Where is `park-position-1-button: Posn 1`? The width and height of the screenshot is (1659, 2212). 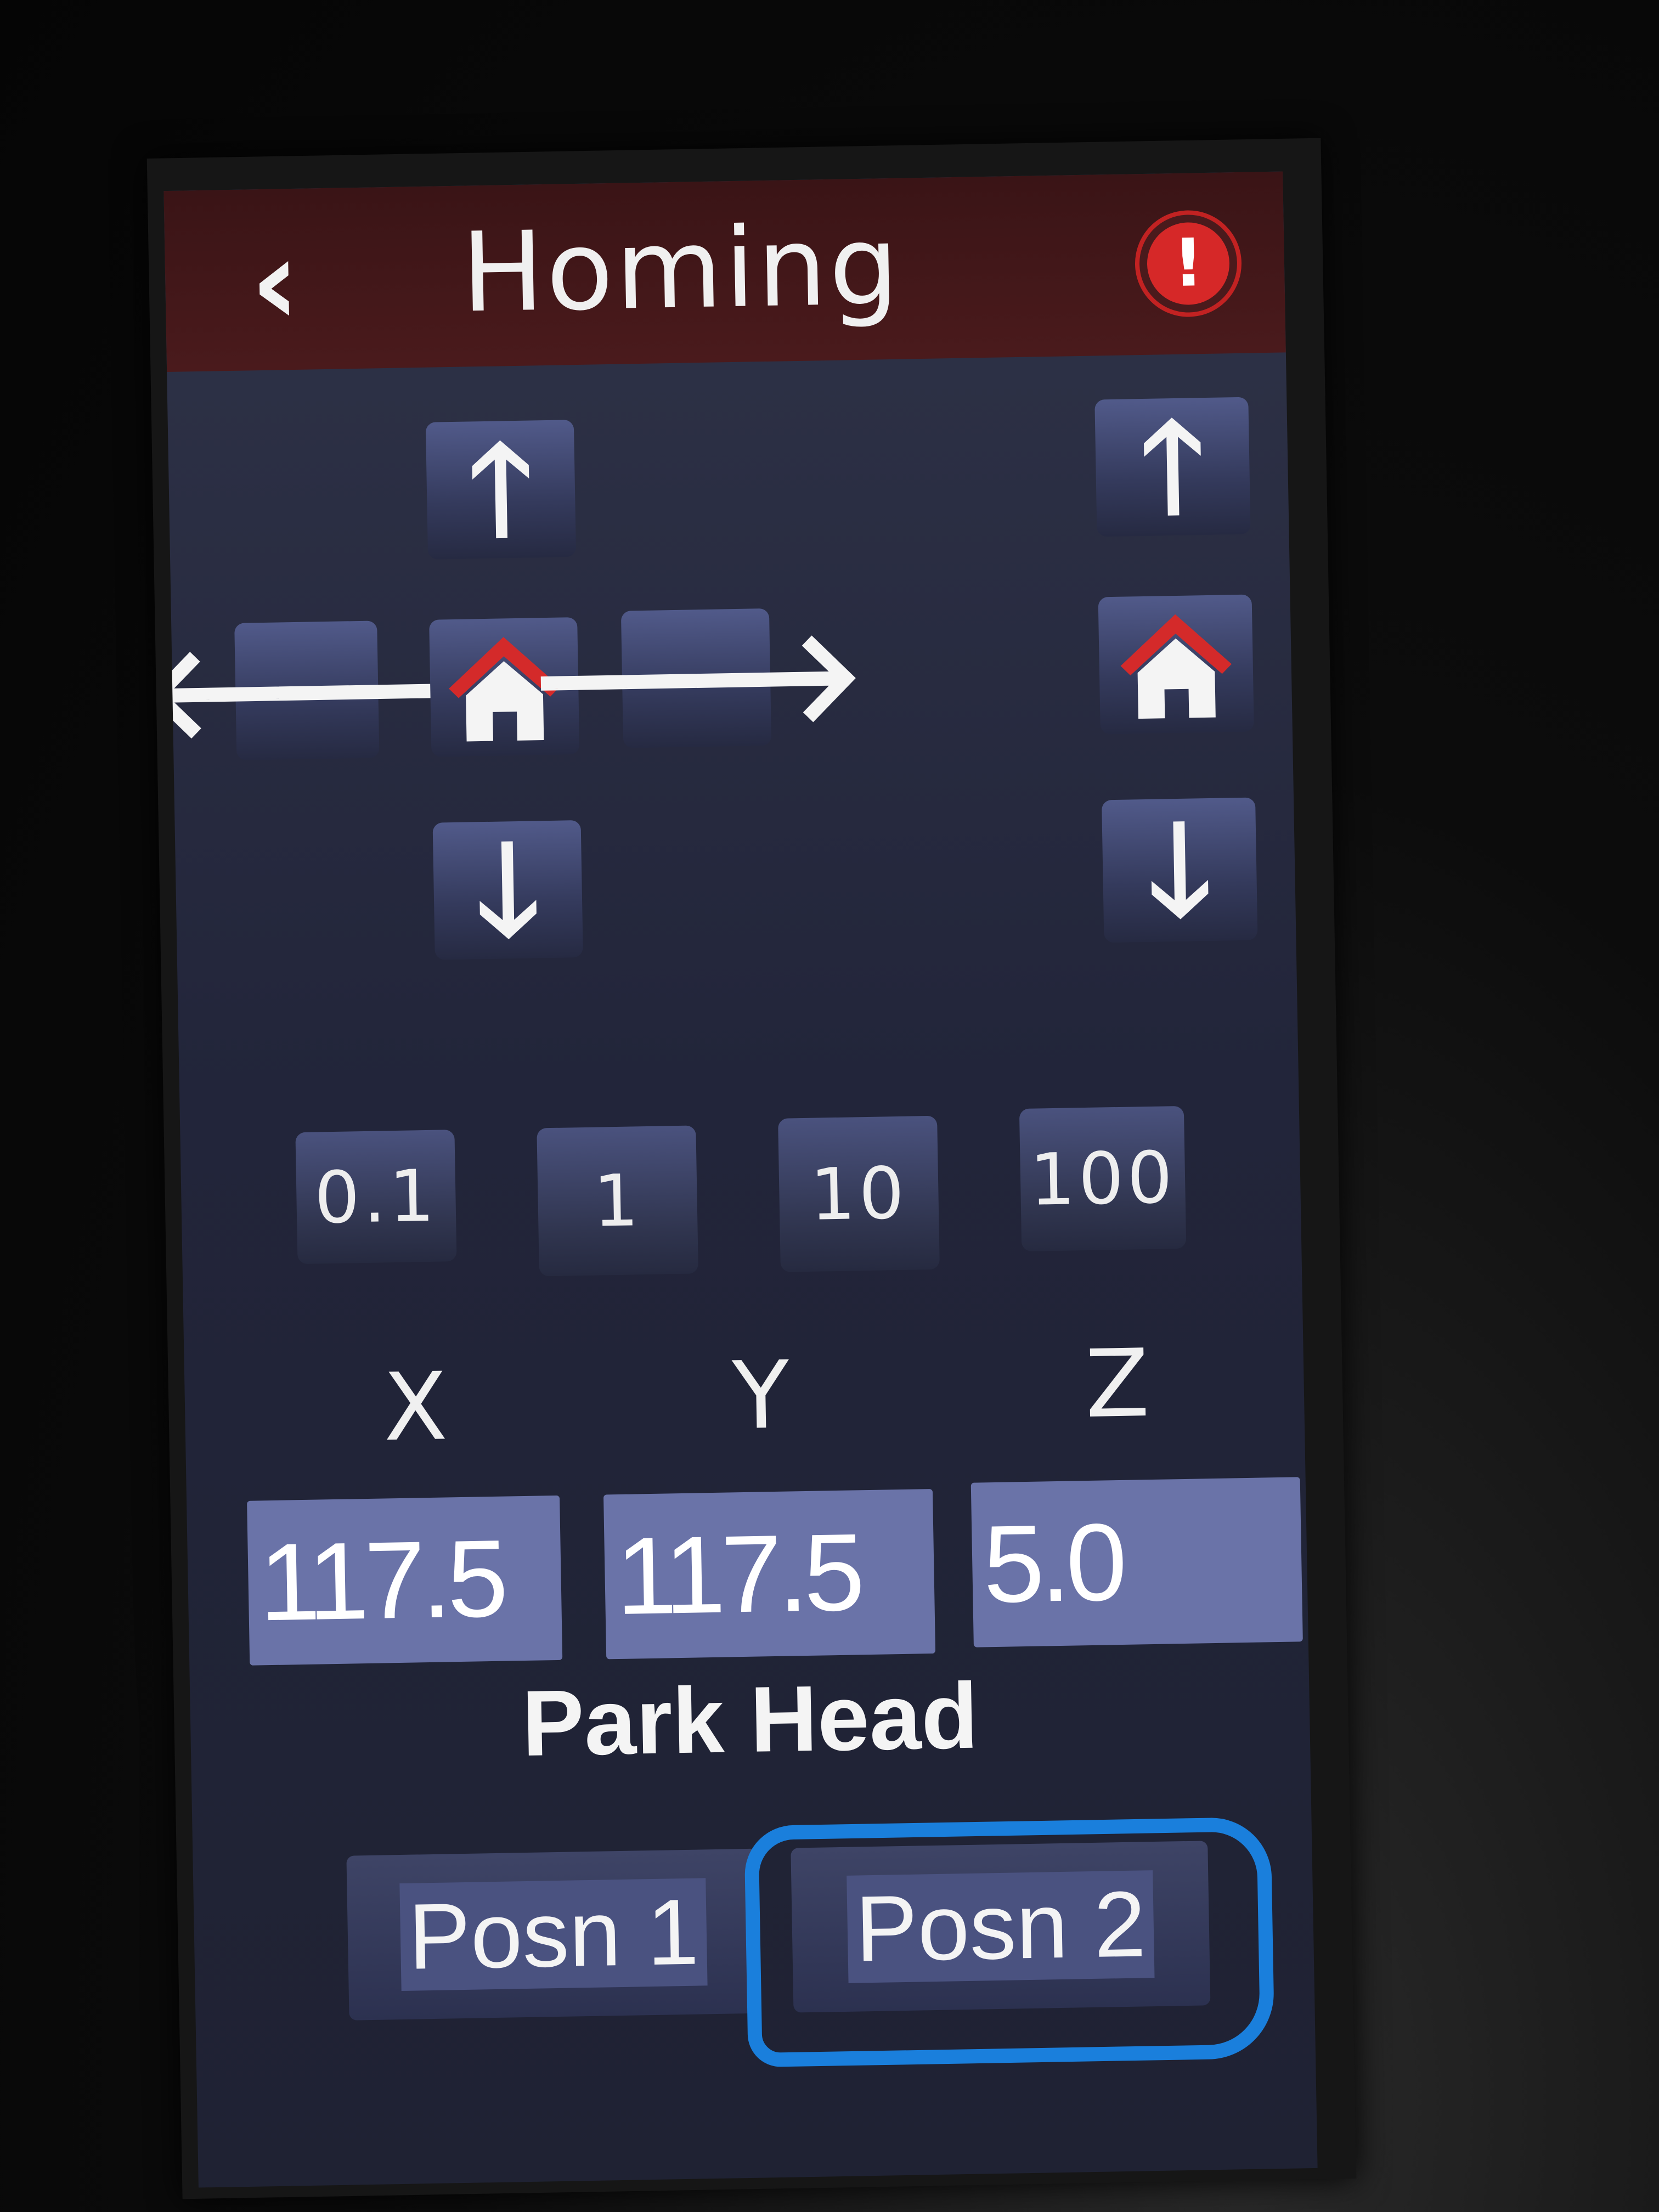 park-position-1-button: Posn 1 is located at coordinates (553, 1934).